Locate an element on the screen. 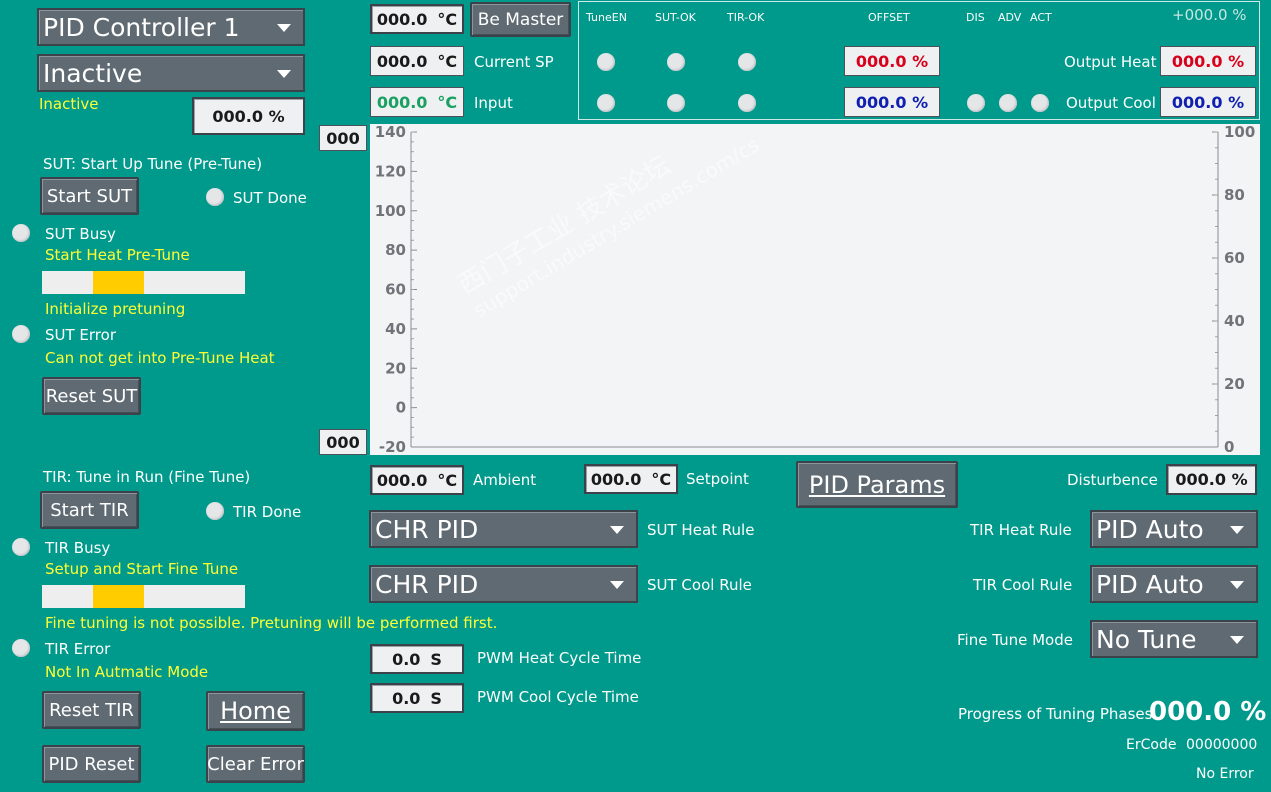 This screenshot has width=1271, height=792. sut-progress-fill is located at coordinates (118, 282).